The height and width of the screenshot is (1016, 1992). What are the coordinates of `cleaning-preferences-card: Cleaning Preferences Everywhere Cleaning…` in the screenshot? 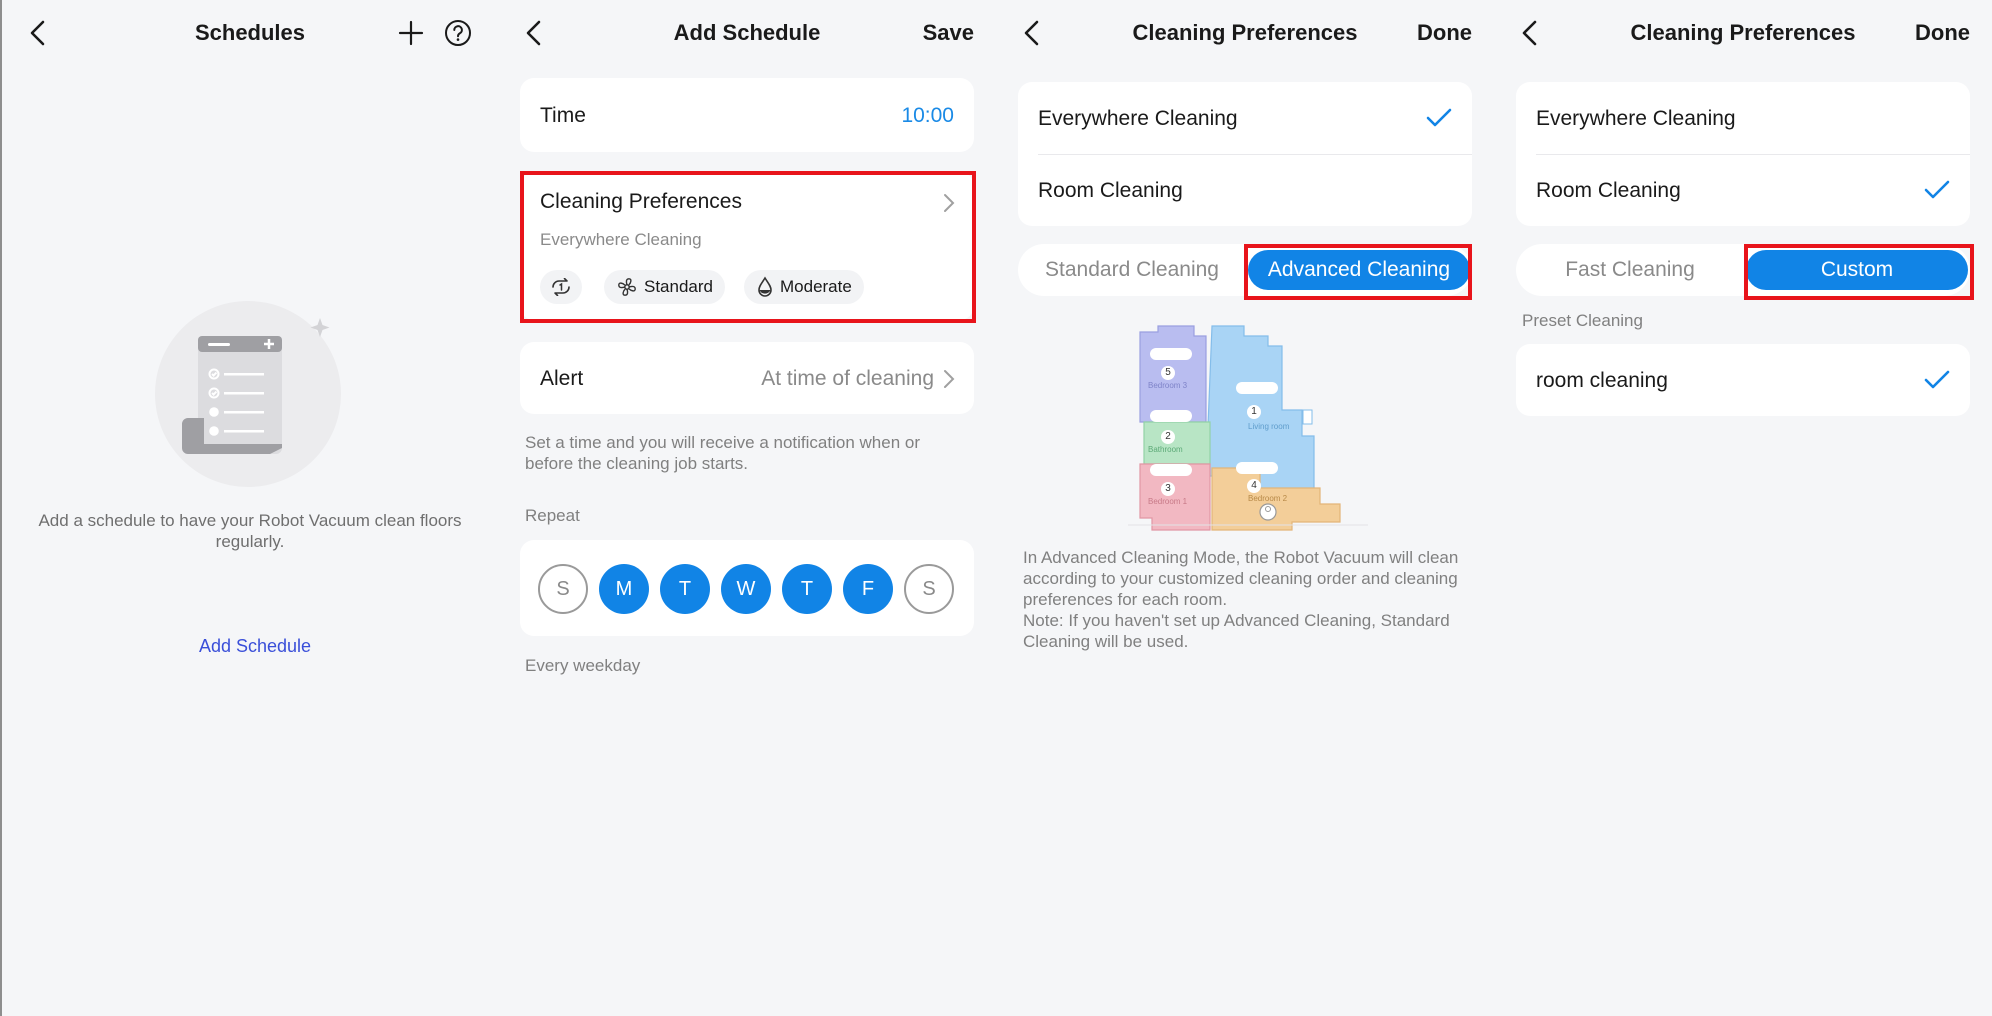 It's located at (747, 246).